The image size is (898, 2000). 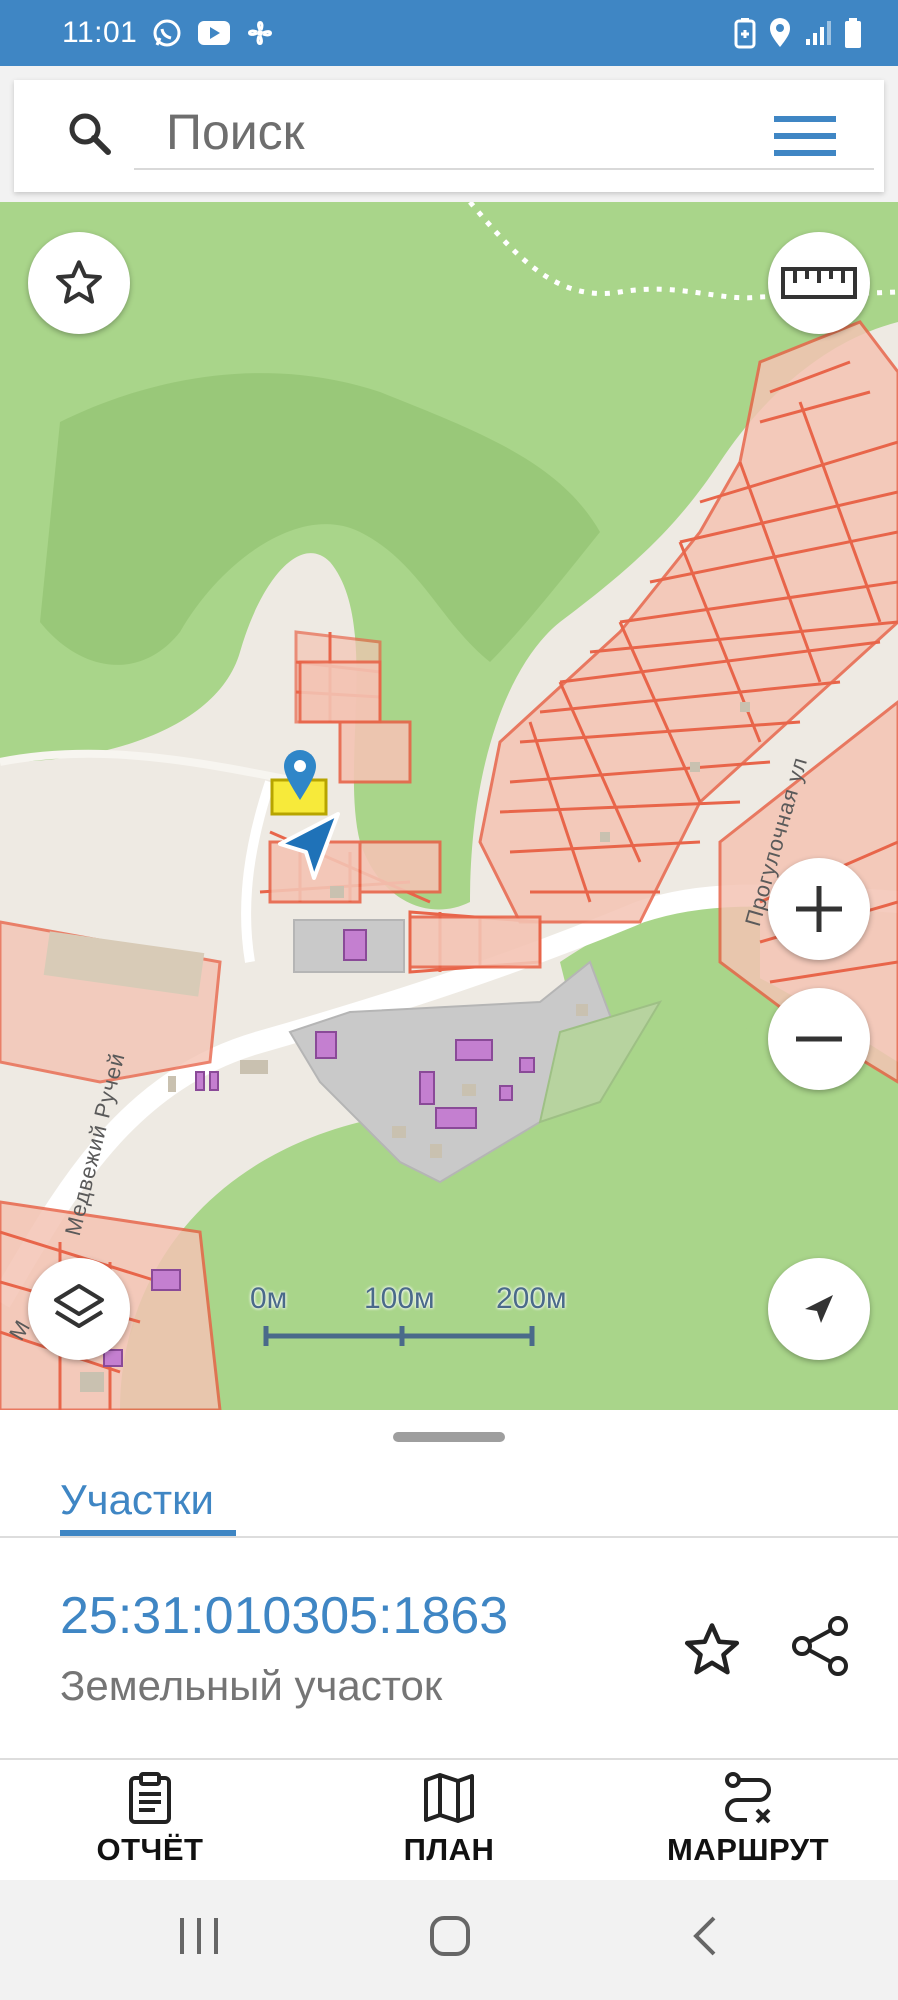 I want to click on plan-label: ПЛАН, so click(x=449, y=1849).